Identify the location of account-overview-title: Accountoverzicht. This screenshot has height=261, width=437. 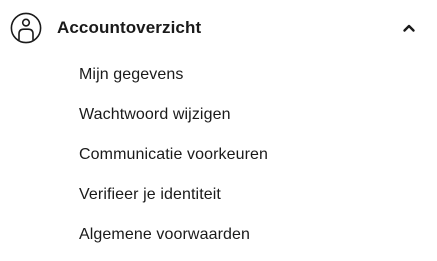
(129, 27).